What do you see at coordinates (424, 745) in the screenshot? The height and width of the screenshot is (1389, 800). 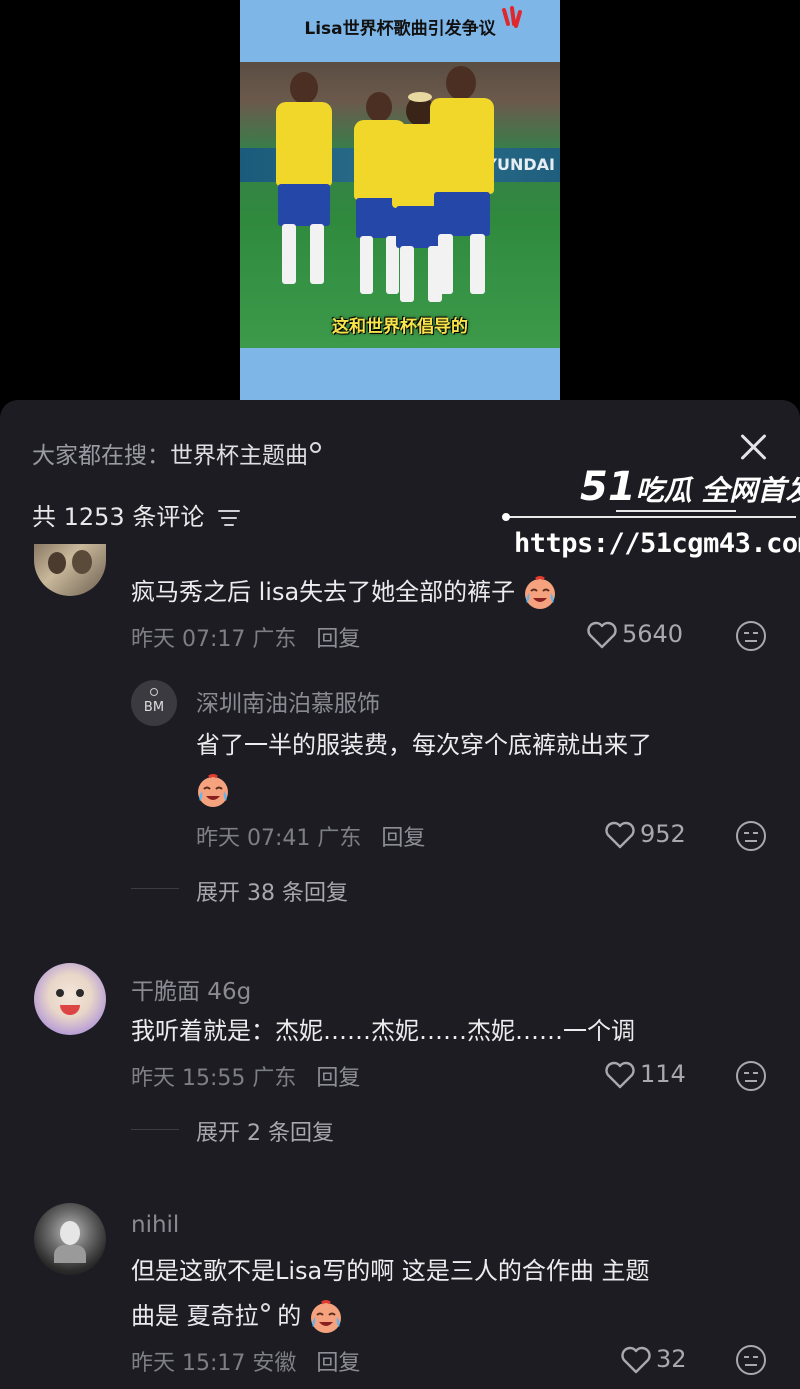 I see `reply-text: 省了一半的服装费，每次穿个底裤就出来了` at bounding box center [424, 745].